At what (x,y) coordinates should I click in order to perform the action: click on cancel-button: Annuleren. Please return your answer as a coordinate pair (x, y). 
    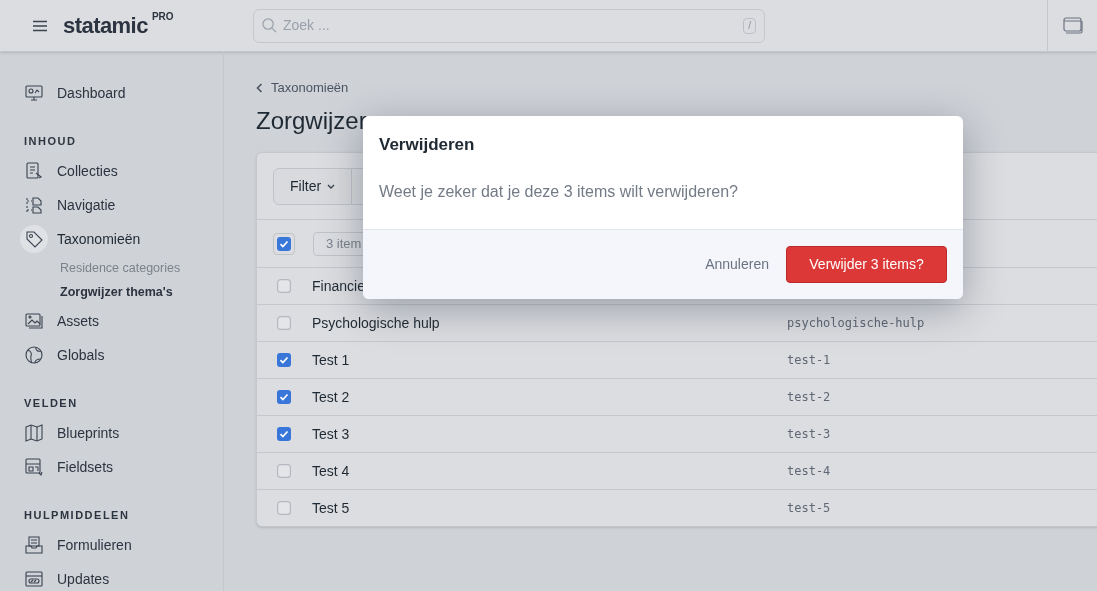
    Looking at the image, I should click on (737, 264).